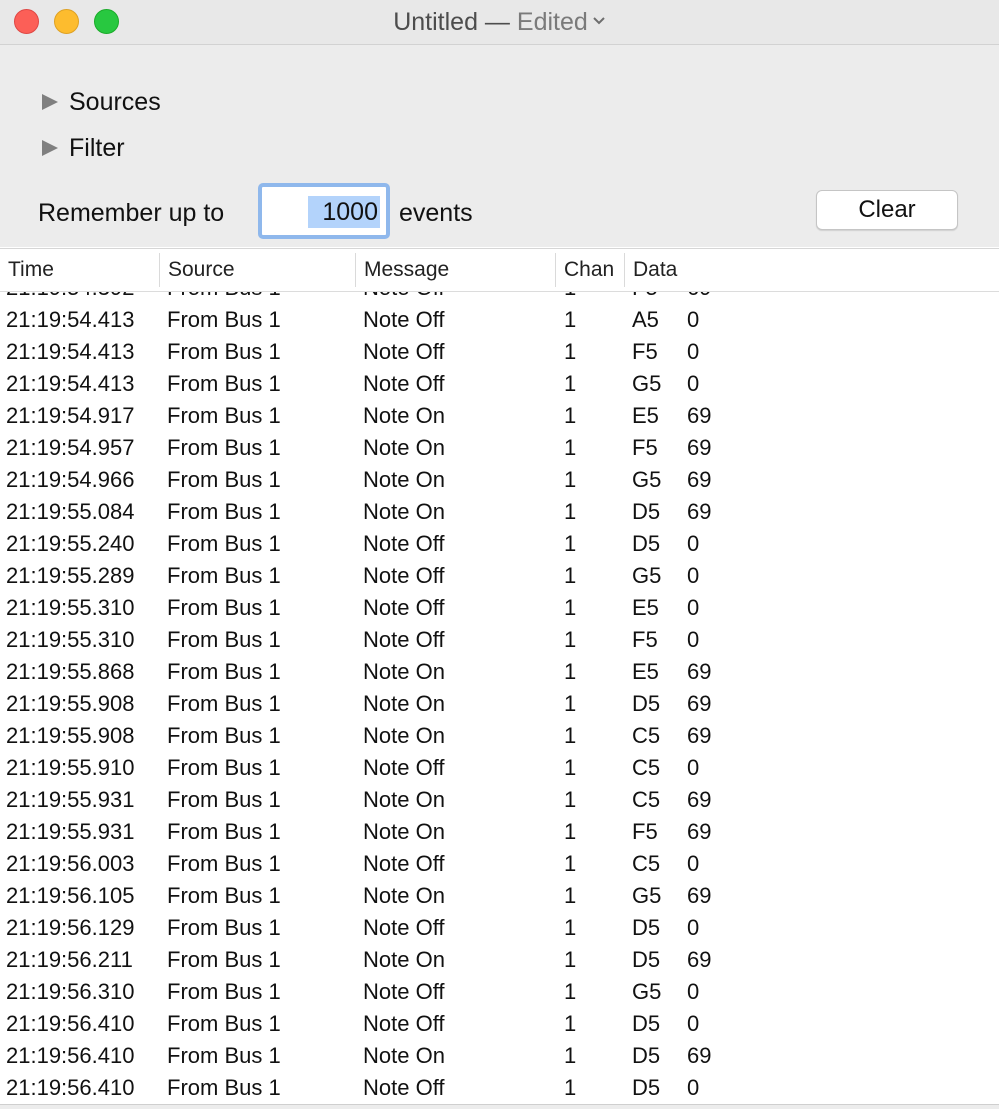  Describe the element at coordinates (435, 22) in the screenshot. I see `document-name: Untitled` at that location.